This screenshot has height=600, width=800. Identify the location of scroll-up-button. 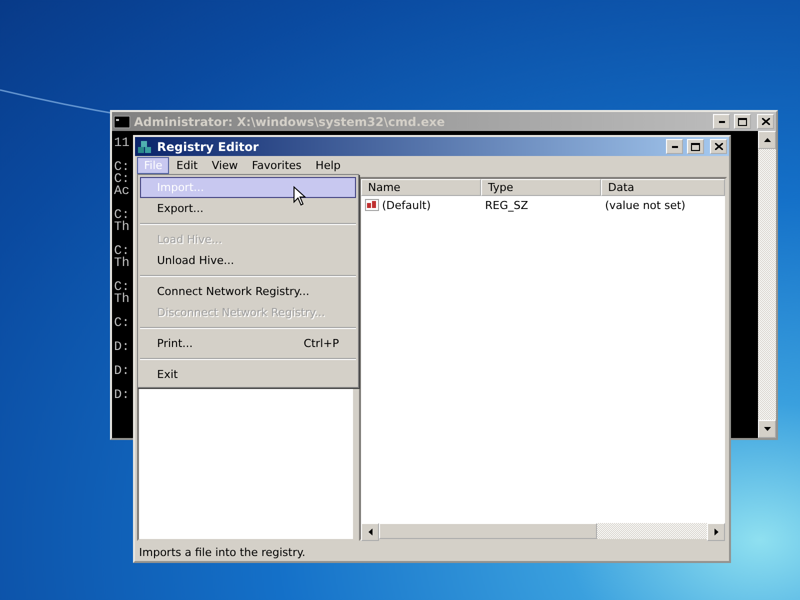
(767, 140).